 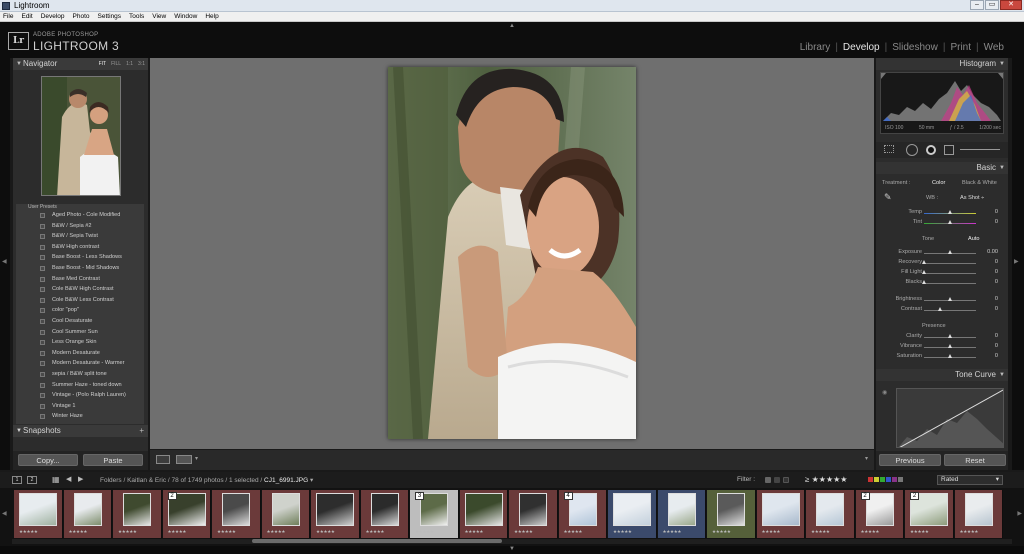 What do you see at coordinates (80, 64) in the screenshot?
I see `navigator-header: ▼ Navigator FIT FILL 1:1 3:1` at bounding box center [80, 64].